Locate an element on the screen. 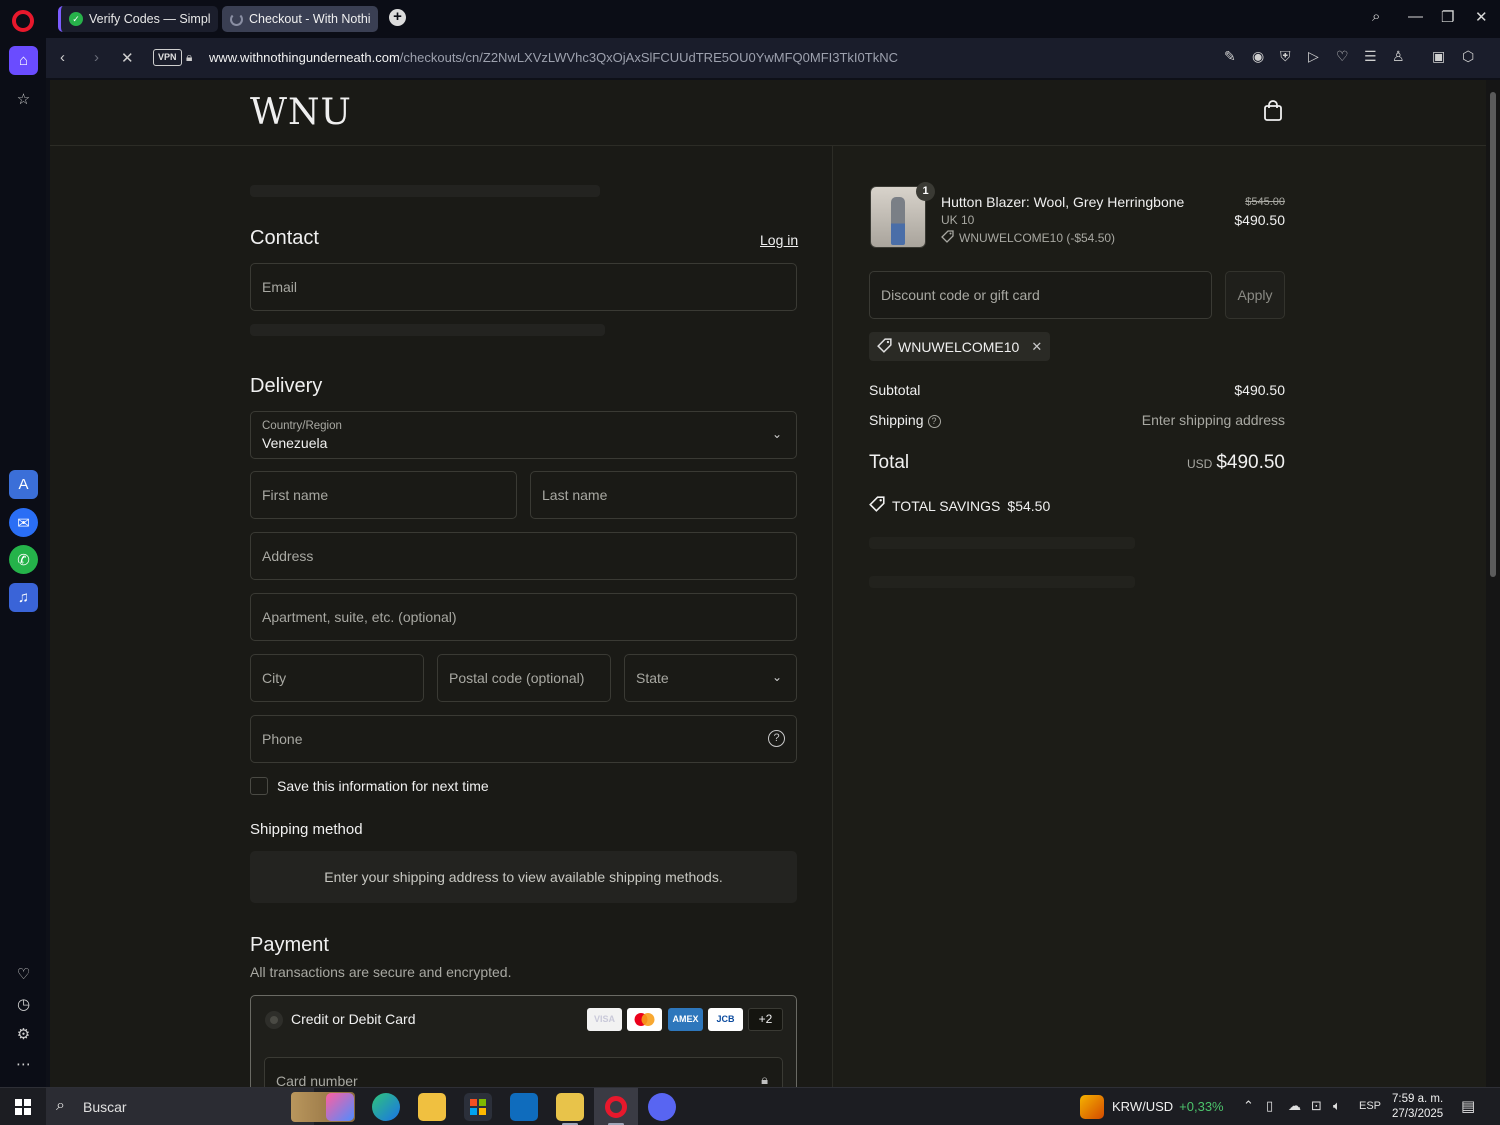 The width and height of the screenshot is (1500, 1125). whatsapp-icon: ✆ is located at coordinates (23, 559).